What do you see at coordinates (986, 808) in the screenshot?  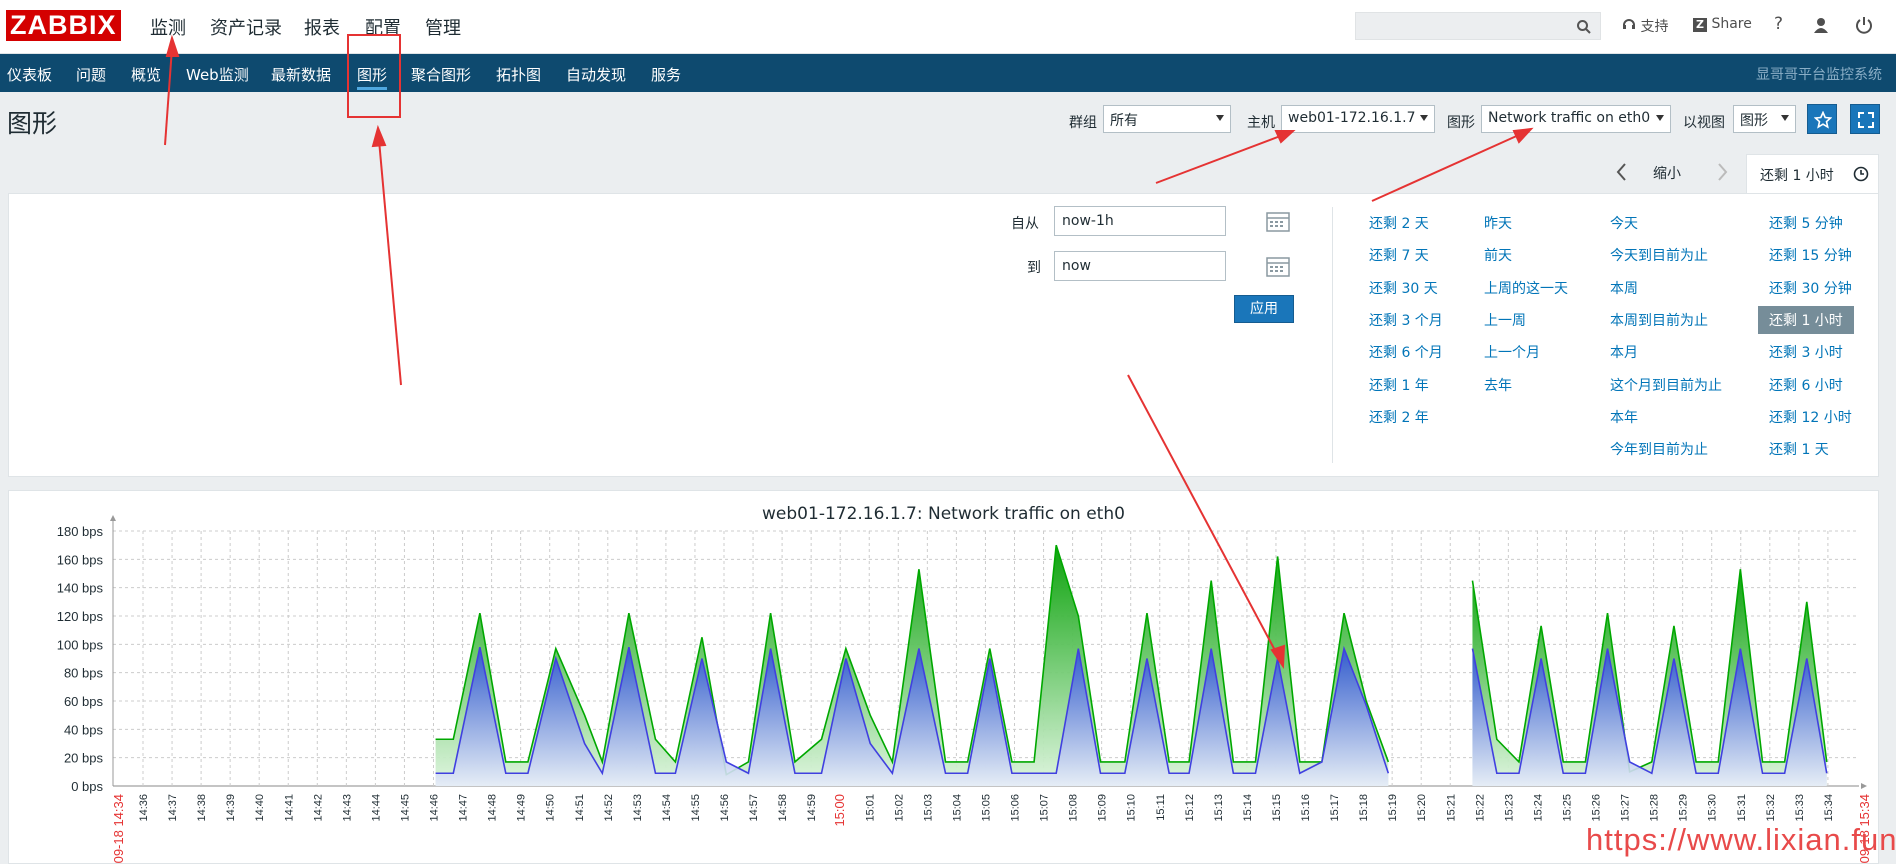 I see `x-tick-label: 15:05` at bounding box center [986, 808].